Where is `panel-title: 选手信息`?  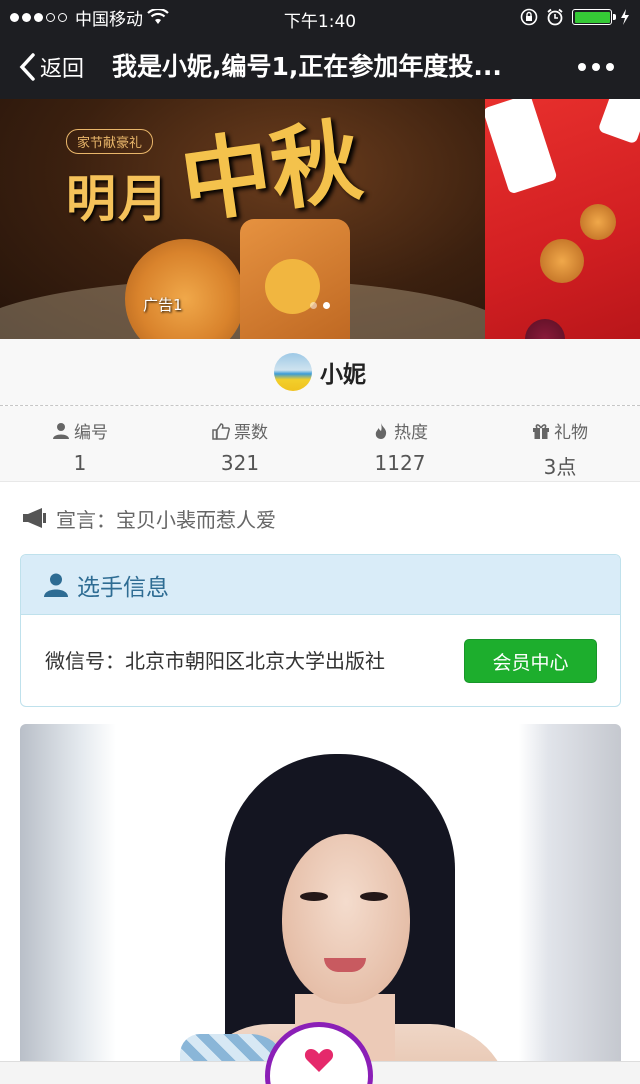 panel-title: 选手信息 is located at coordinates (123, 587).